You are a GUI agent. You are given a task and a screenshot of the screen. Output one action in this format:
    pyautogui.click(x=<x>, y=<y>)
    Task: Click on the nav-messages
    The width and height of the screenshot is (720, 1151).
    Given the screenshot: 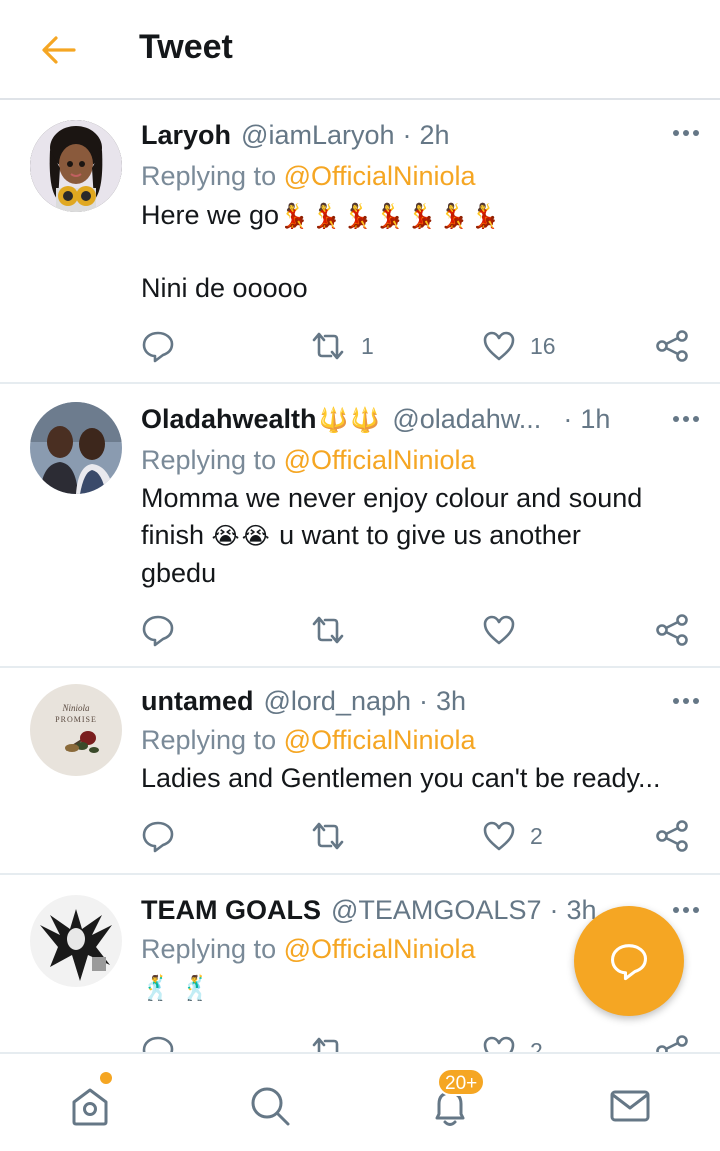 What is the action you would take?
    pyautogui.click(x=630, y=1106)
    